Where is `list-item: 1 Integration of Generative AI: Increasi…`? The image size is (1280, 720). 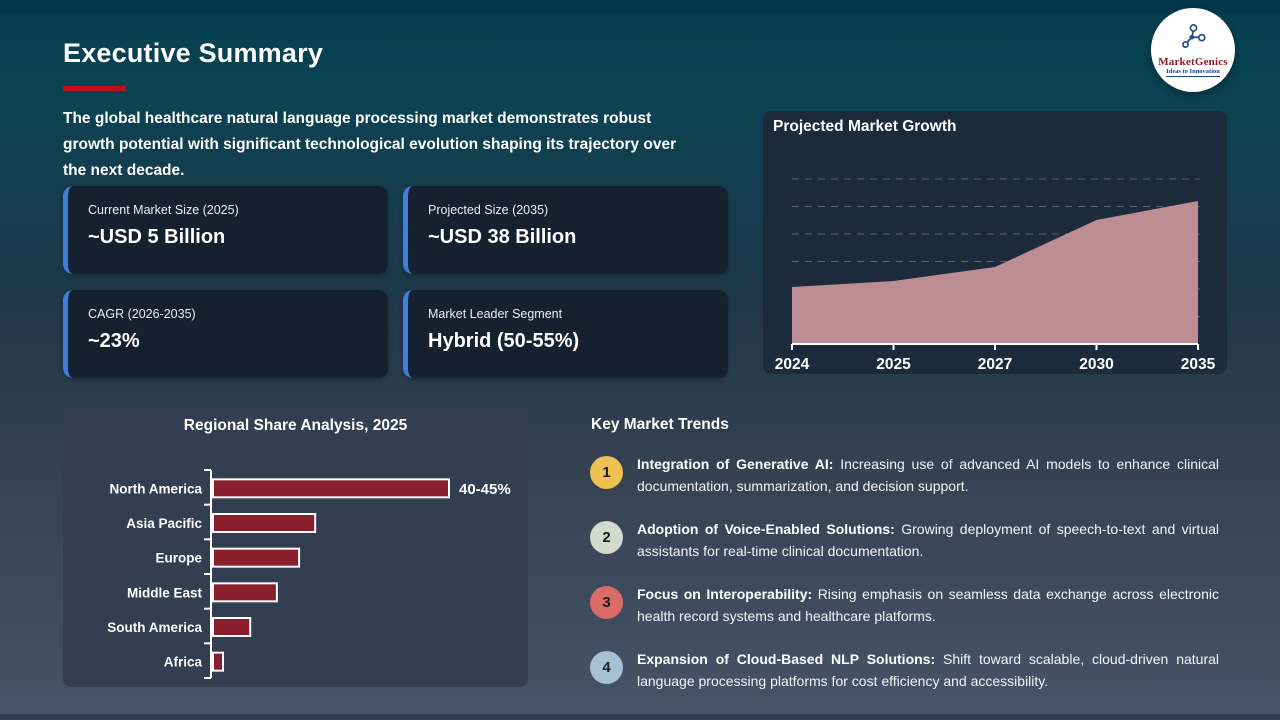 list-item: 1 Integration of Generative AI: Increasi… is located at coordinates (906, 475).